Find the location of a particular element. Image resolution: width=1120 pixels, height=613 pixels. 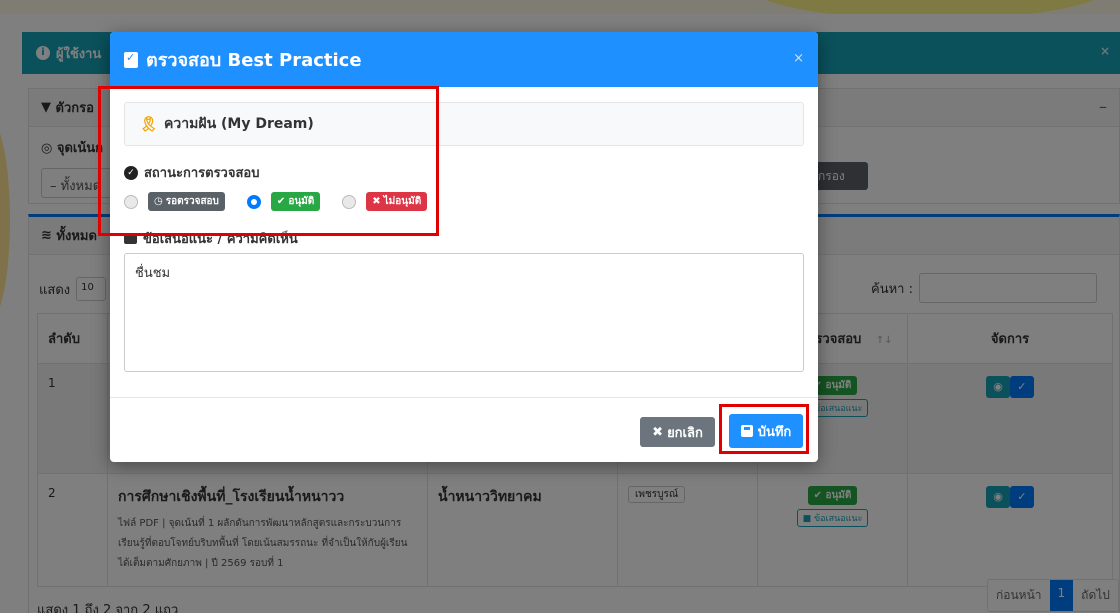

save-button: บันทึก is located at coordinates (766, 431).